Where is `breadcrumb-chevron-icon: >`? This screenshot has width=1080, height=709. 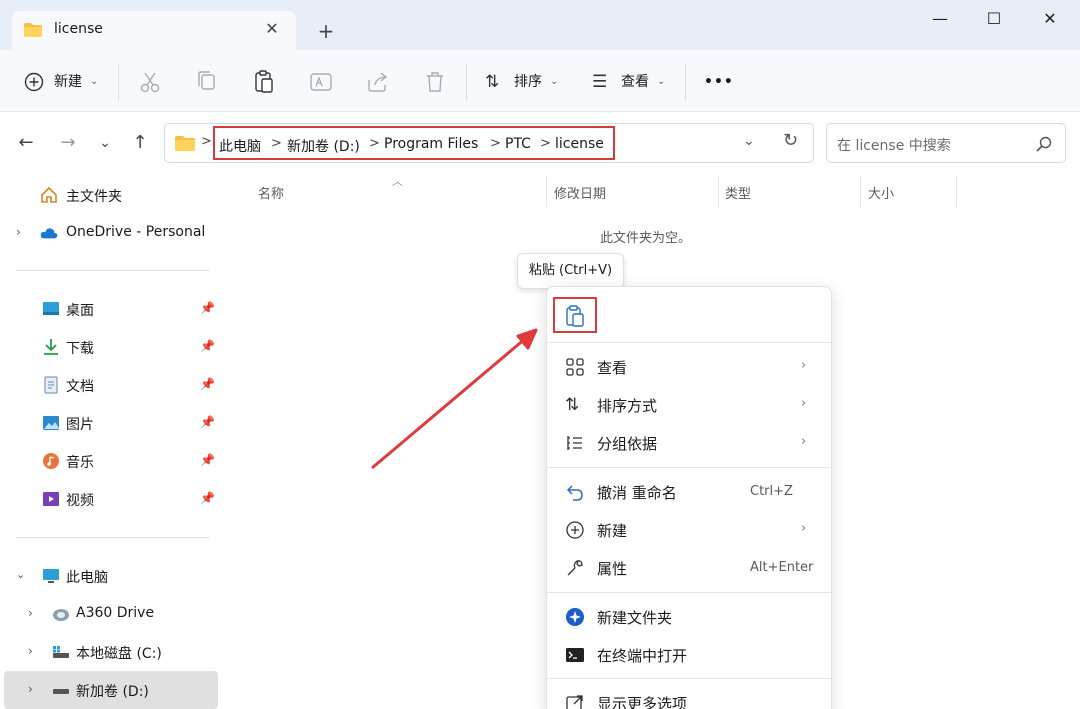
breadcrumb-chevron-icon: > is located at coordinates (545, 143).